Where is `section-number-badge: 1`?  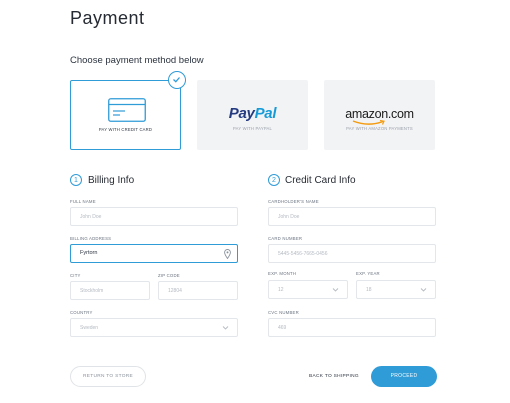 section-number-badge: 1 is located at coordinates (76, 180).